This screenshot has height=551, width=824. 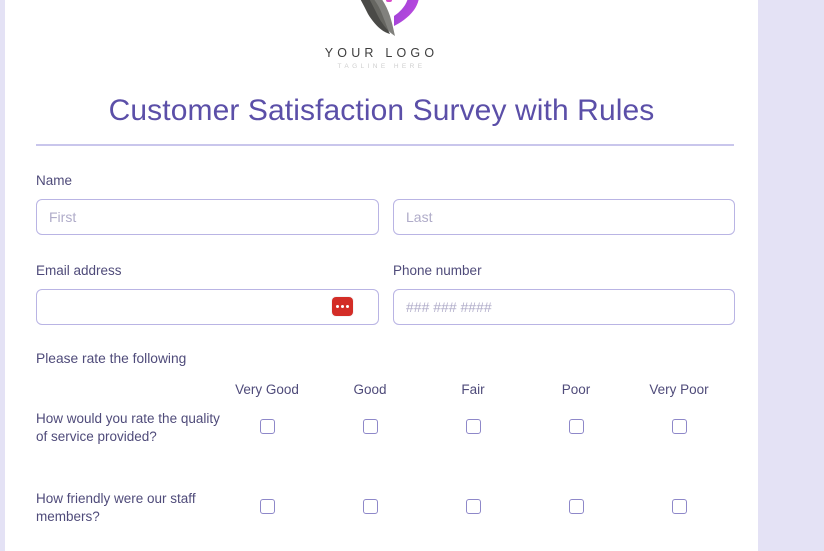 I want to click on rating-matrix-header: Very Good Good Fair Poor Very Poor, so click(x=386, y=396).